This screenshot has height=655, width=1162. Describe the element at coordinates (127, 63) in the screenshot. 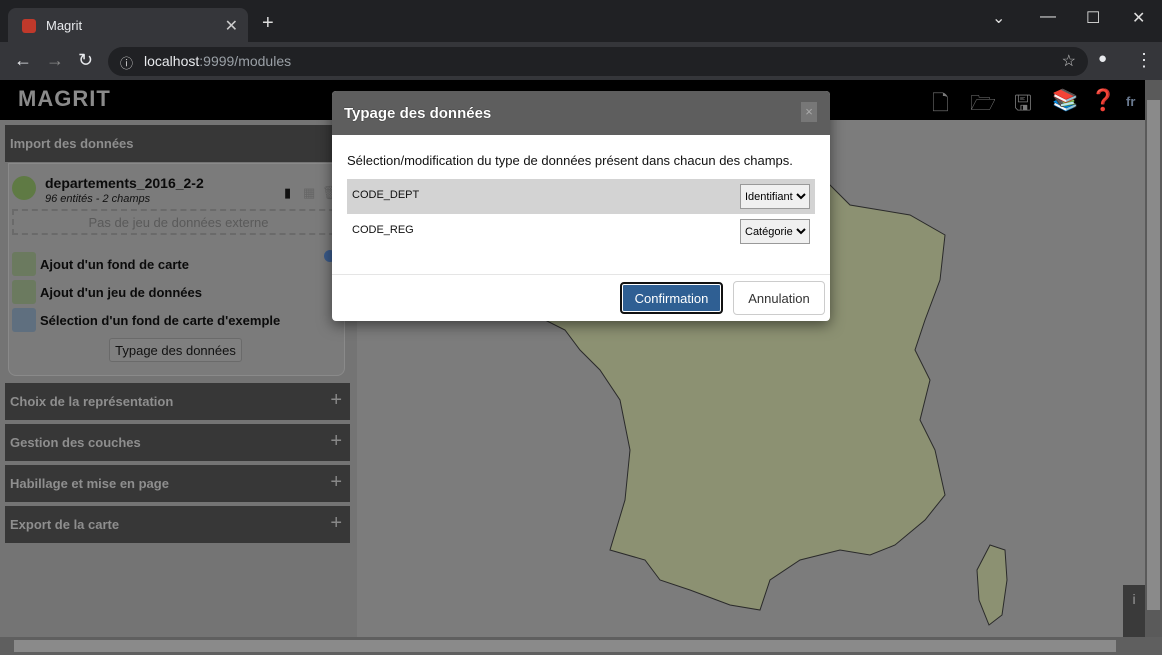

I see `info-icon: ⓘ` at that location.